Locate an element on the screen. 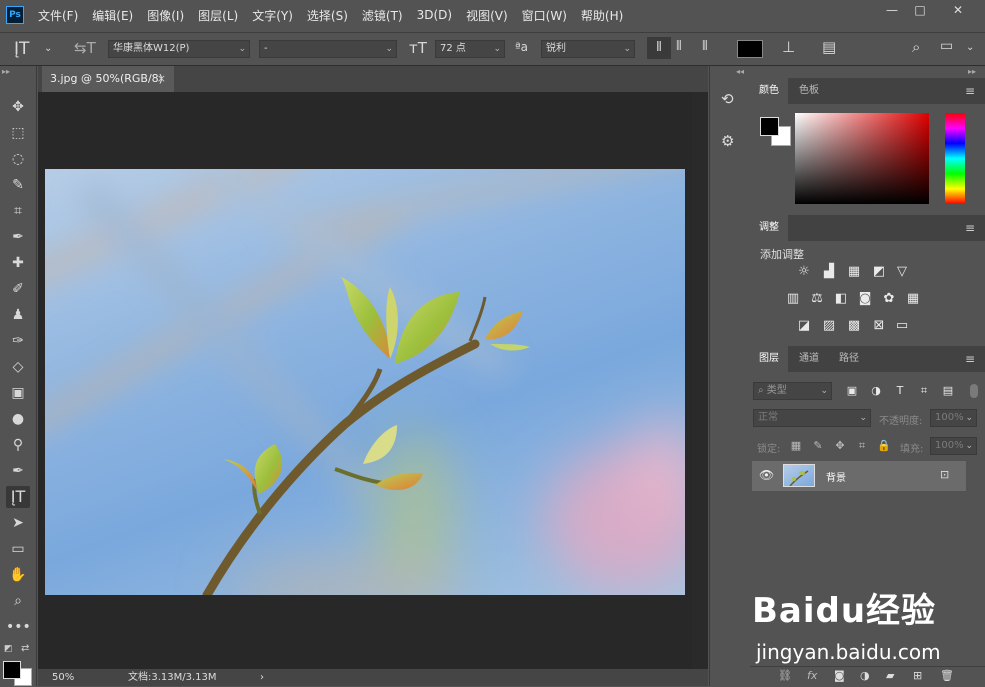 Image resolution: width=985 pixels, height=687 pixels. type-tool-icon: ĮT is located at coordinates (18, 497).